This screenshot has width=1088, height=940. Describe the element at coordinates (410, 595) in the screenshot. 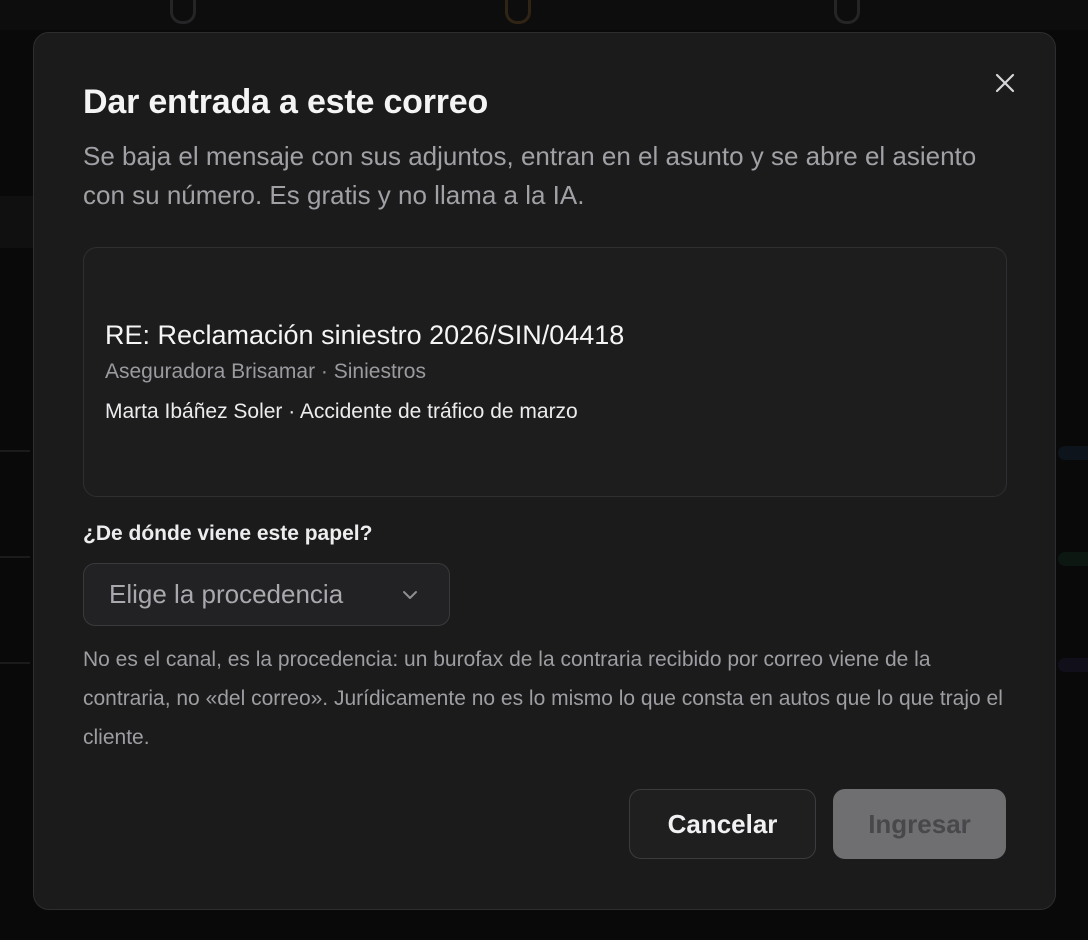

I see `chevron-down-icon` at that location.